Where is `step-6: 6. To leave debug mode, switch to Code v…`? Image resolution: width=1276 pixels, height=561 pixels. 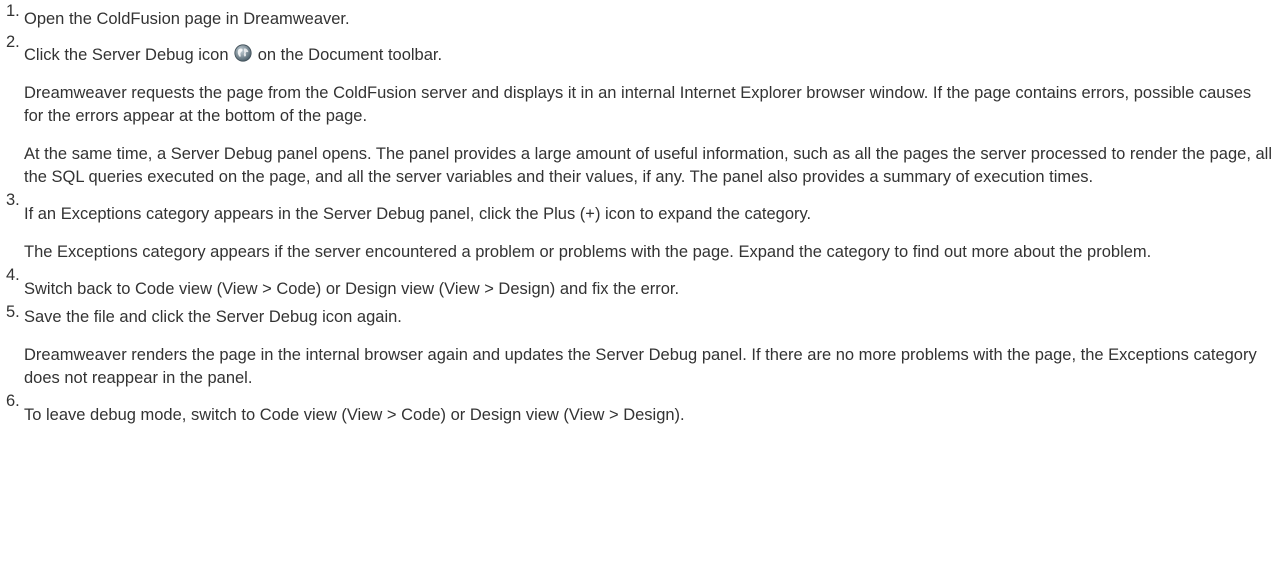
step-6: 6. To leave debug mode, switch to Code v… is located at coordinates (636, 408).